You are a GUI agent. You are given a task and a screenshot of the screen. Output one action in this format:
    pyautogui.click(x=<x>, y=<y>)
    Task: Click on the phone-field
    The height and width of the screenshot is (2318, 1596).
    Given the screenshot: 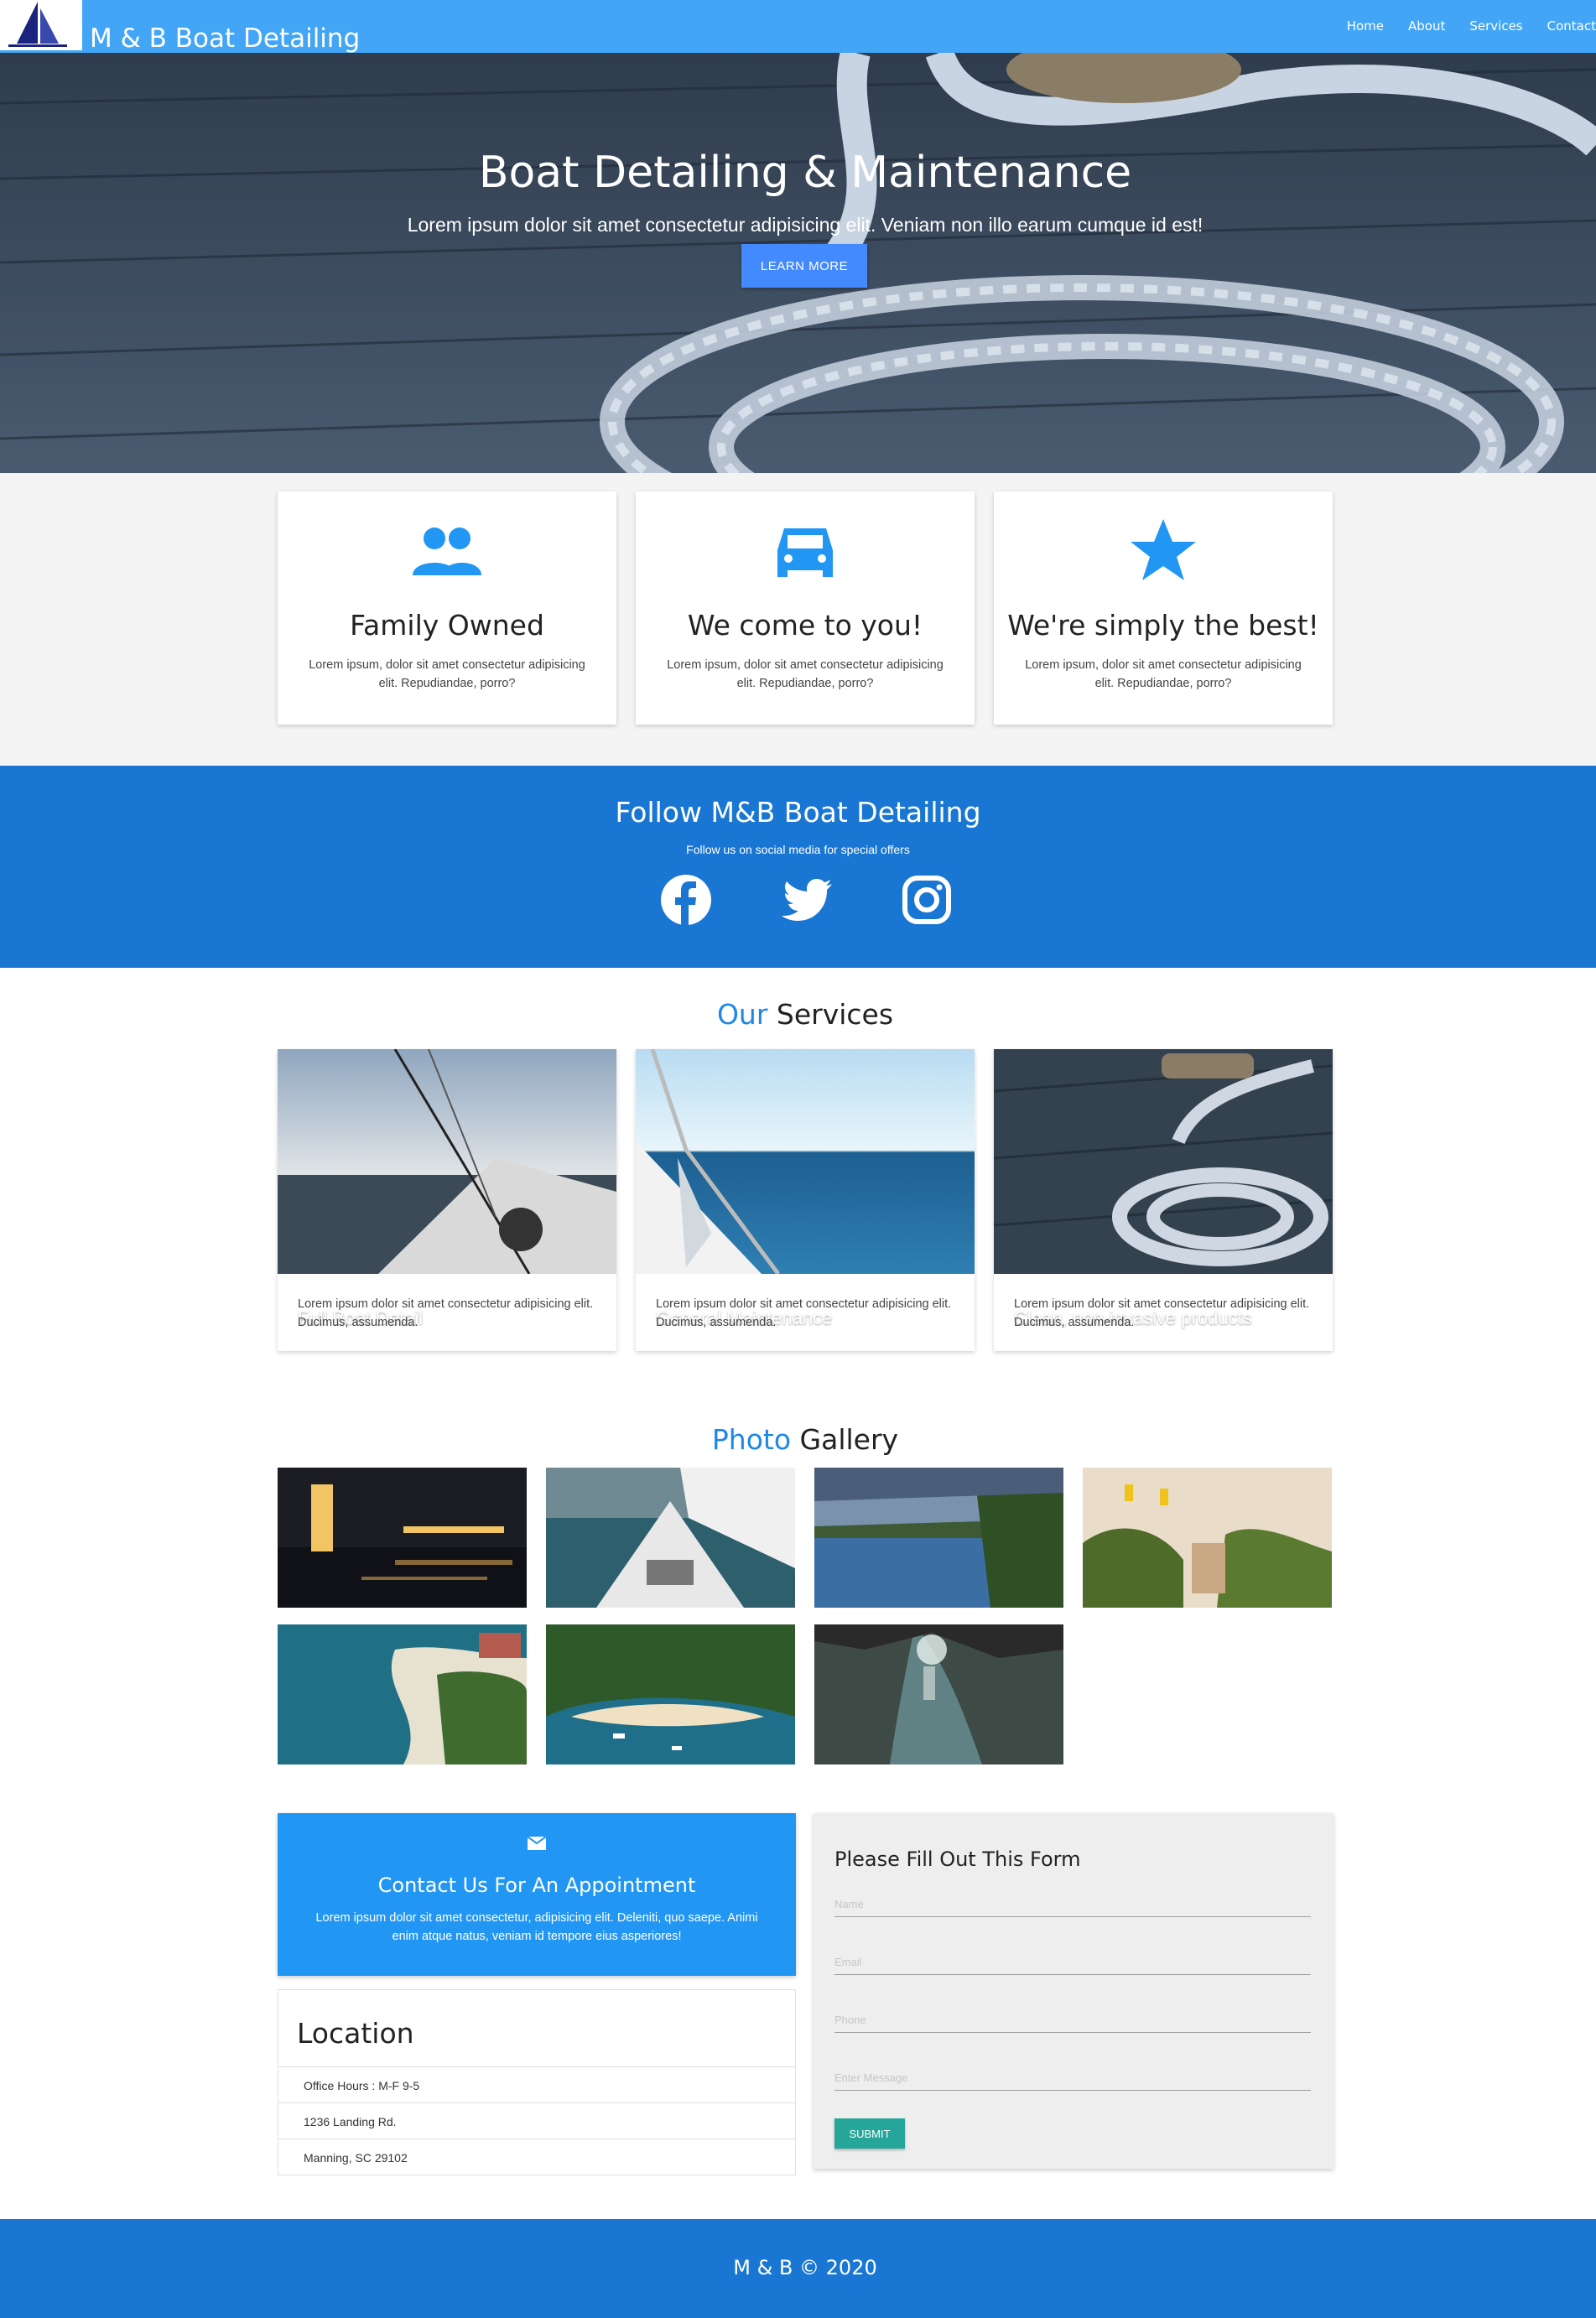 What is the action you would take?
    pyautogui.click(x=1072, y=2021)
    